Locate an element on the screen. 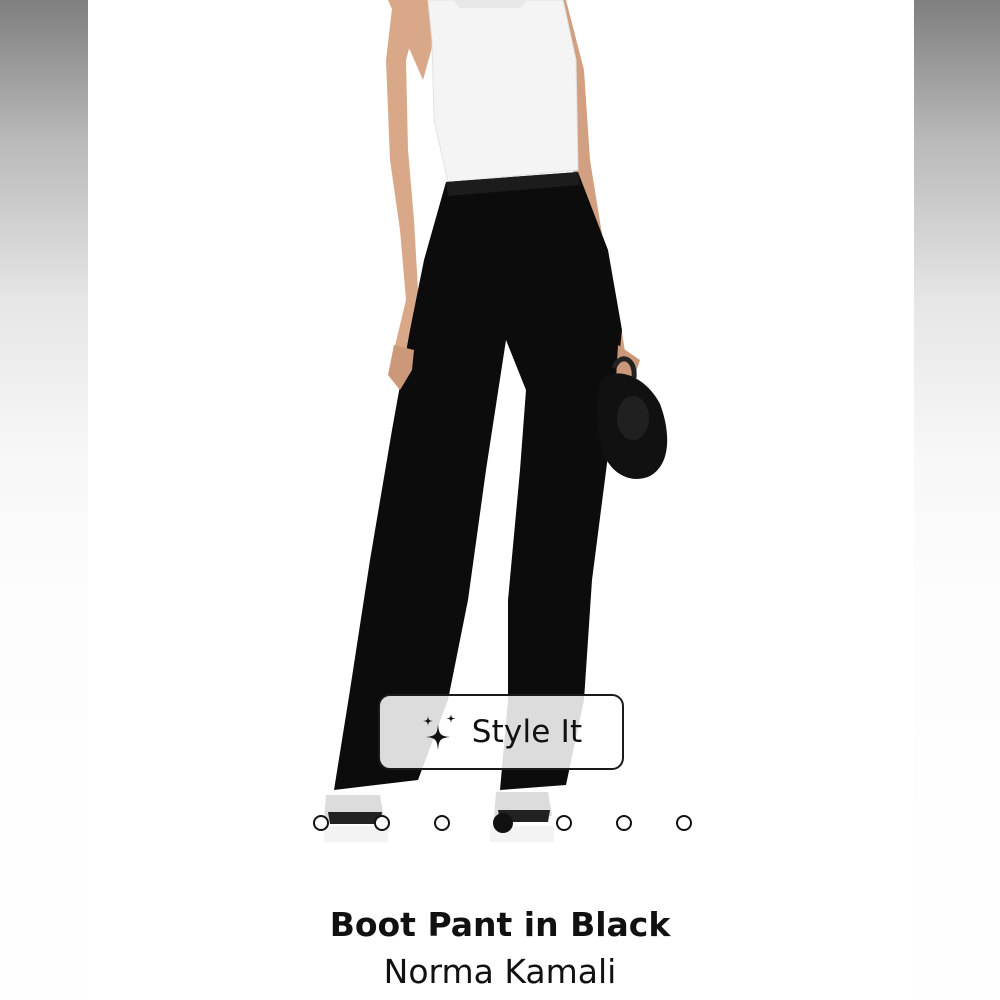 Image resolution: width=1000 pixels, height=1000 pixels. style-it-label: Style It is located at coordinates (527, 732).